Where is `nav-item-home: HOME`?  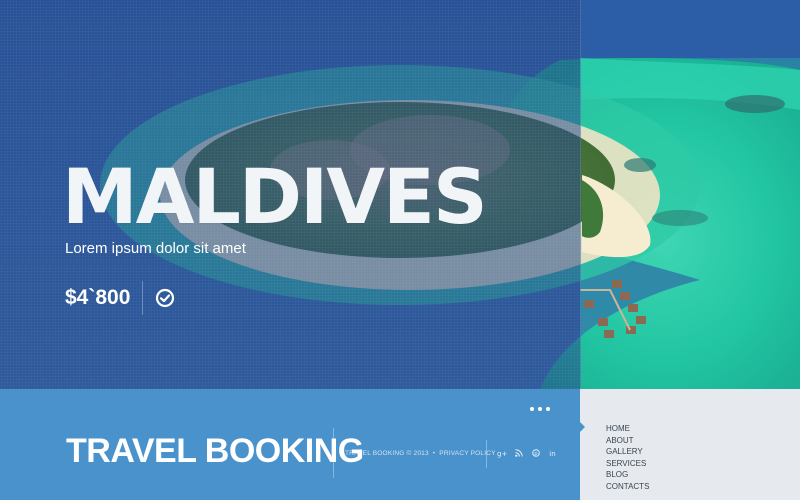 nav-item-home: HOME is located at coordinates (627, 429).